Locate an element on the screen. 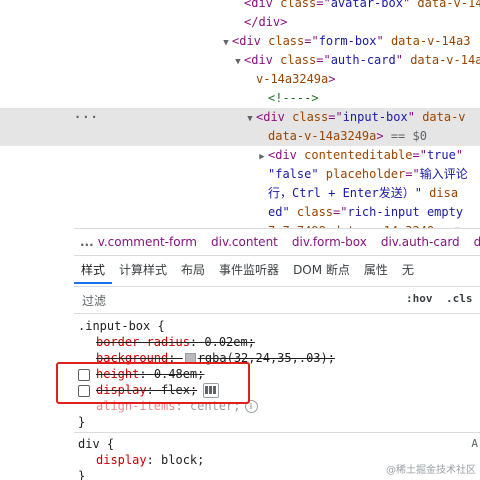 The height and width of the screenshot is (480, 480). tab-4: DOM 断点 is located at coordinates (321, 270).